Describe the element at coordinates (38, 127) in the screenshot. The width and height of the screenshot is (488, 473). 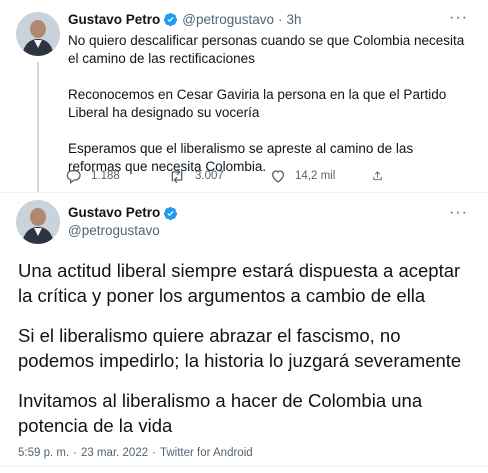
I see `thread-connector` at that location.